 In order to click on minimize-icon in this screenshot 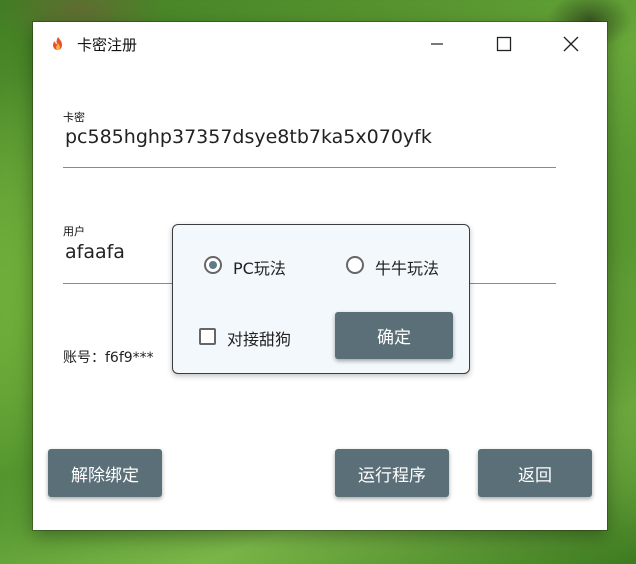, I will do `click(437, 44)`.